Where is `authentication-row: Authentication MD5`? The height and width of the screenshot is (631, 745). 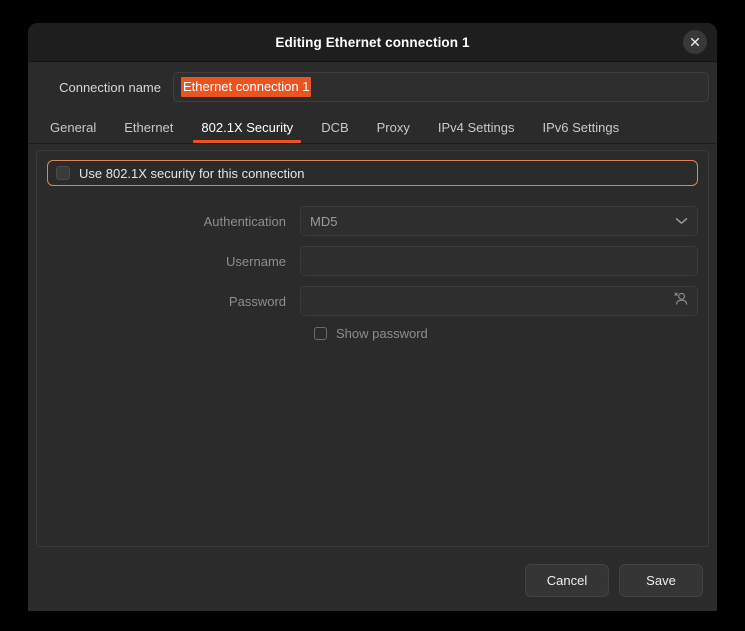
authentication-row: Authentication MD5 is located at coordinates (372, 221).